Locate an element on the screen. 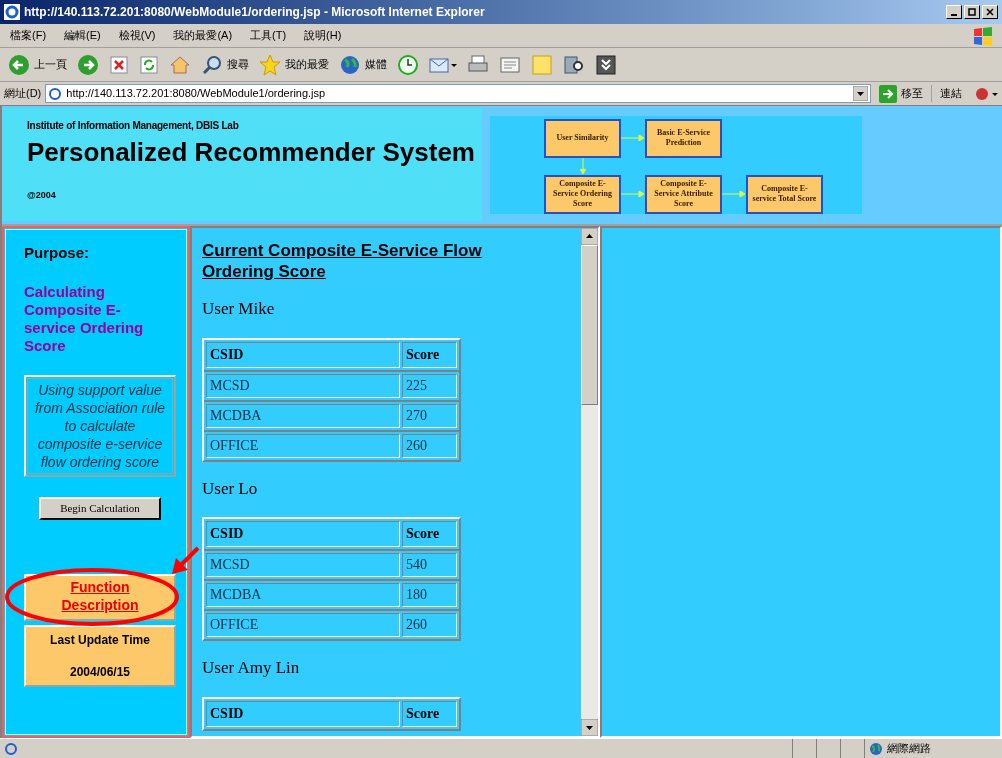 The width and height of the screenshot is (1002, 758). maximize-button is located at coordinates (972, 12).